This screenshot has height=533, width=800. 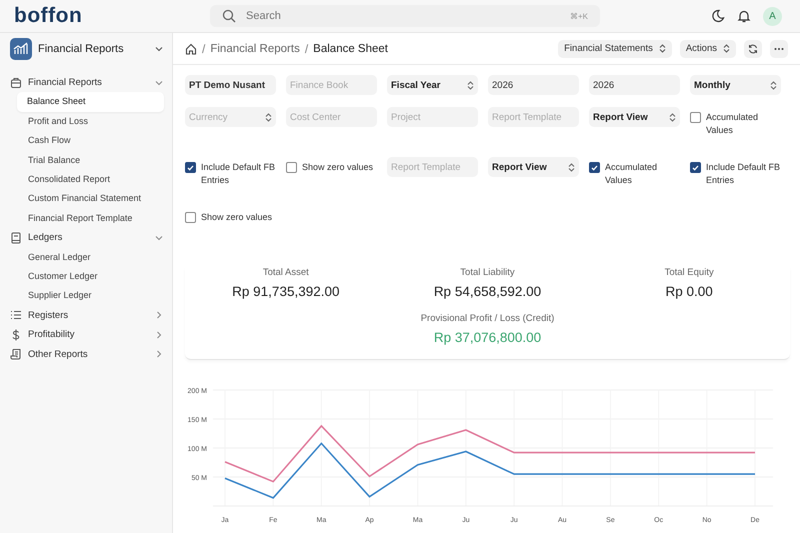 I want to click on briefcase-icon, so click(x=16, y=82).